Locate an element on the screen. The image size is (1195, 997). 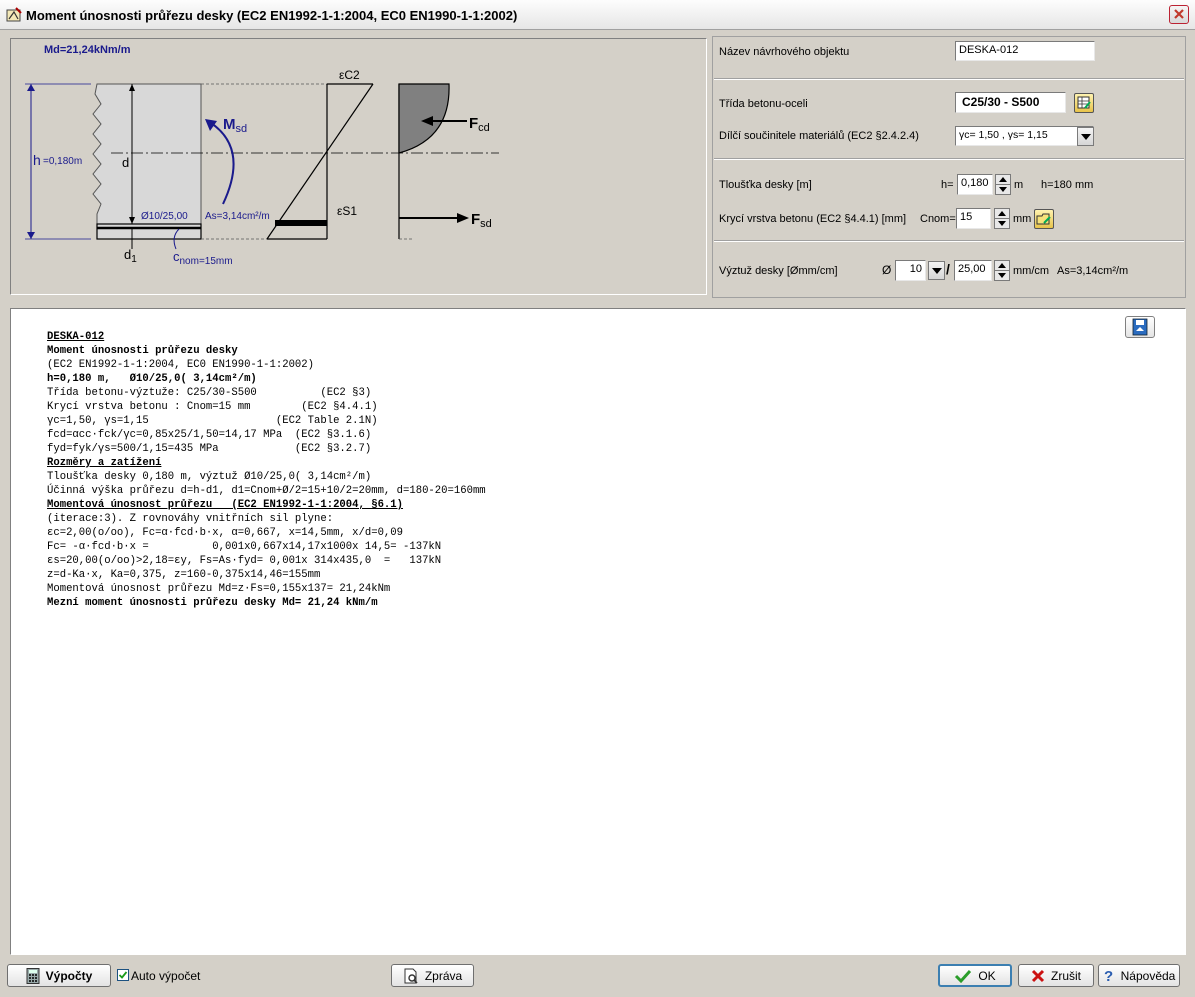
reinforcement-label: Výztuž desky [Ømm/cm] is located at coordinates (778, 271).